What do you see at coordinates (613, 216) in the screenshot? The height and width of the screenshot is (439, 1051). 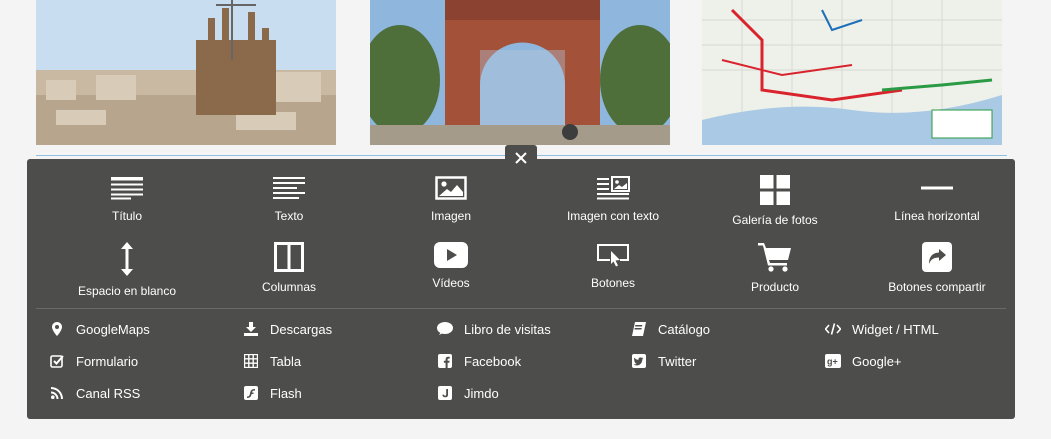 I see `tile-label: Imagen con texto` at bounding box center [613, 216].